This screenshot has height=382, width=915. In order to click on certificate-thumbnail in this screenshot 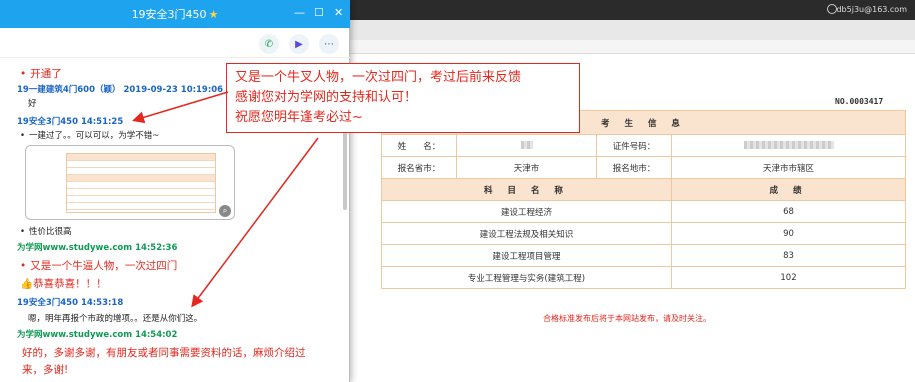, I will do `click(141, 183)`.